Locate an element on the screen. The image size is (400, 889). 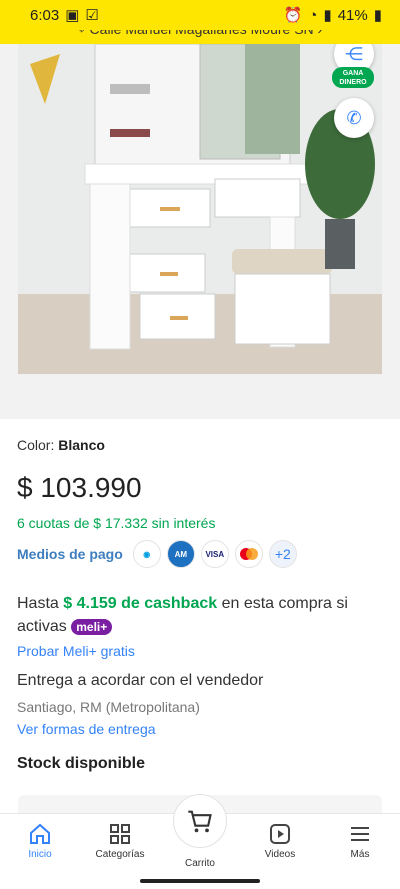
tab-carrito: Carrito is located at coordinates (200, 831).